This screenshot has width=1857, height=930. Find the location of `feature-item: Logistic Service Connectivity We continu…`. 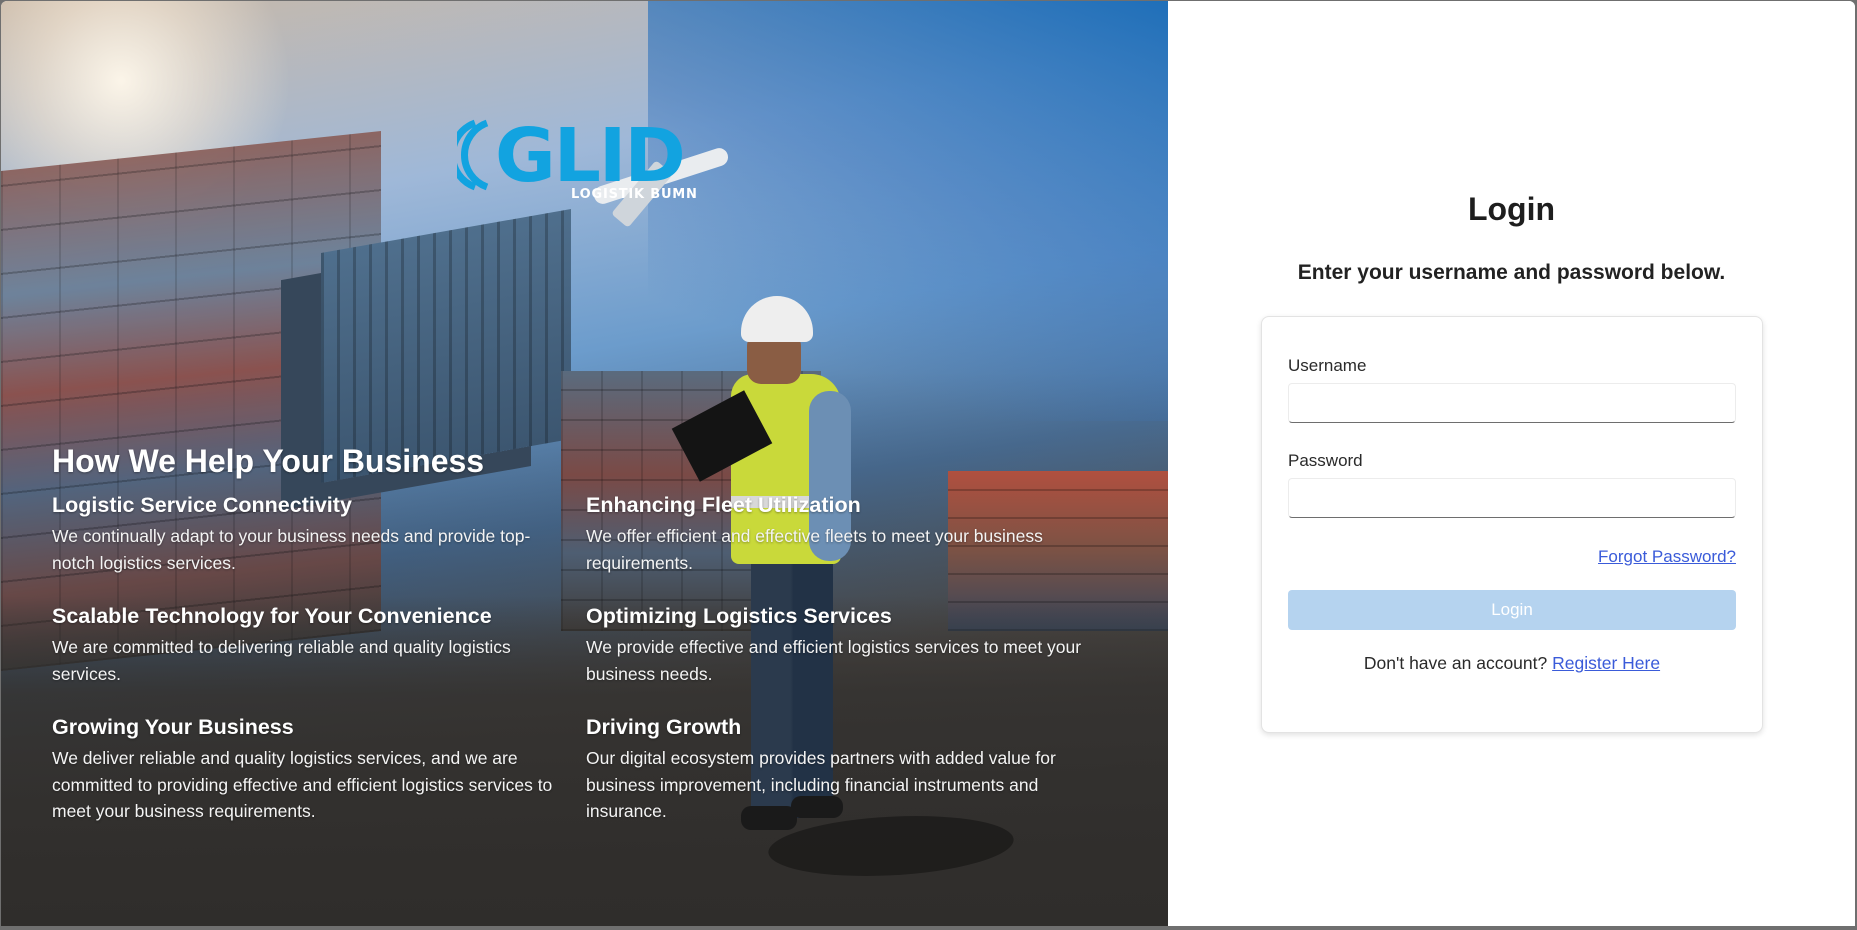

feature-item: Logistic Service Connectivity We continu… is located at coordinates (319, 533).